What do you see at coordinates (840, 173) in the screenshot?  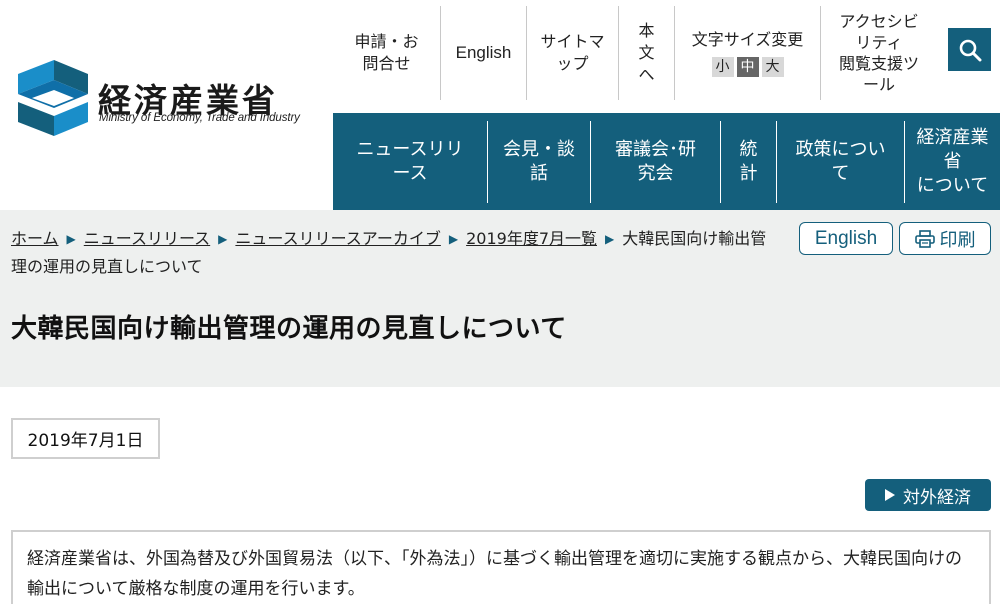 I see `nav-policy-line-2: て` at bounding box center [840, 173].